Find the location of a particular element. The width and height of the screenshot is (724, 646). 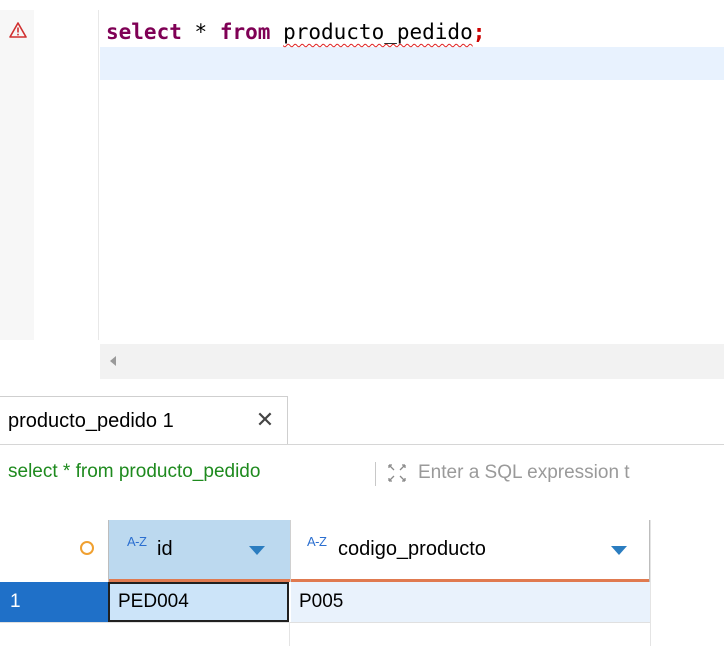

gutter-divider is located at coordinates (98, 175).